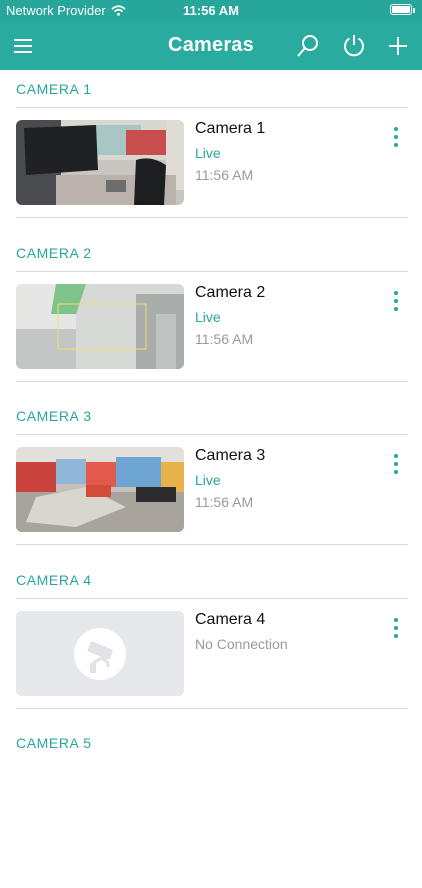 The image size is (422, 888). What do you see at coordinates (54, 579) in the screenshot?
I see `section-header: CAMERA 4` at bounding box center [54, 579].